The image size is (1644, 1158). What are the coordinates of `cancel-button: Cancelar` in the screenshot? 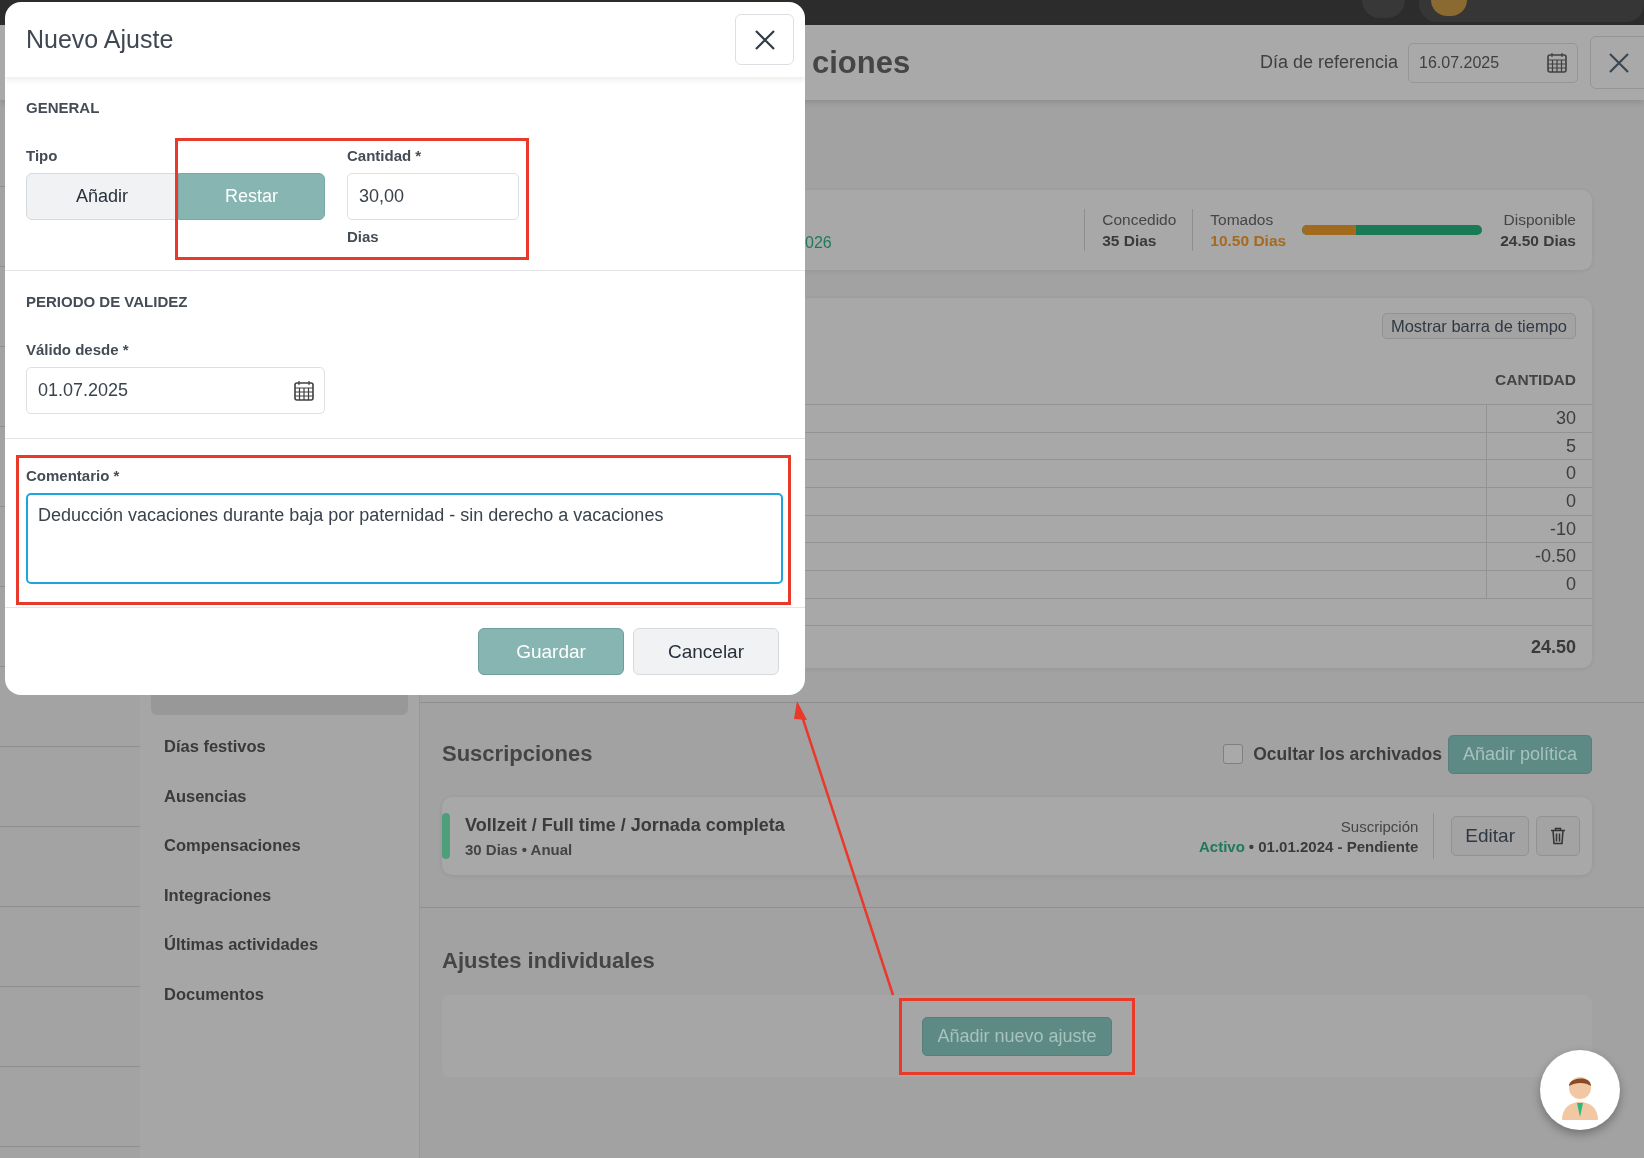 It's located at (706, 651).